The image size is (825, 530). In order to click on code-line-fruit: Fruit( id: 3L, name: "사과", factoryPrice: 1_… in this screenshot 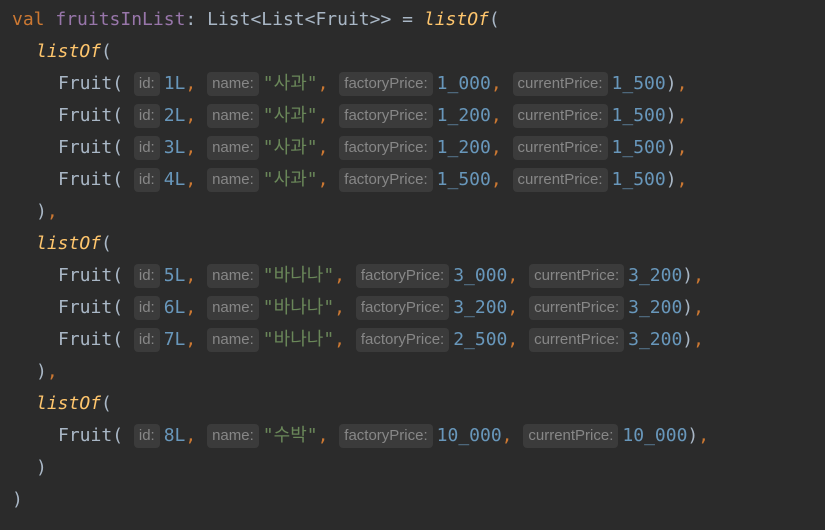, I will do `click(412, 148)`.